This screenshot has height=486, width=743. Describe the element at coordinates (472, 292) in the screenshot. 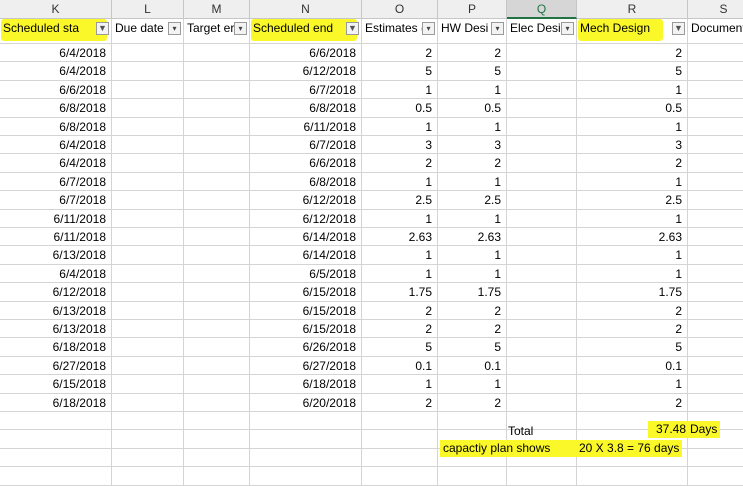

I see `cell-hw: 1.75` at that location.